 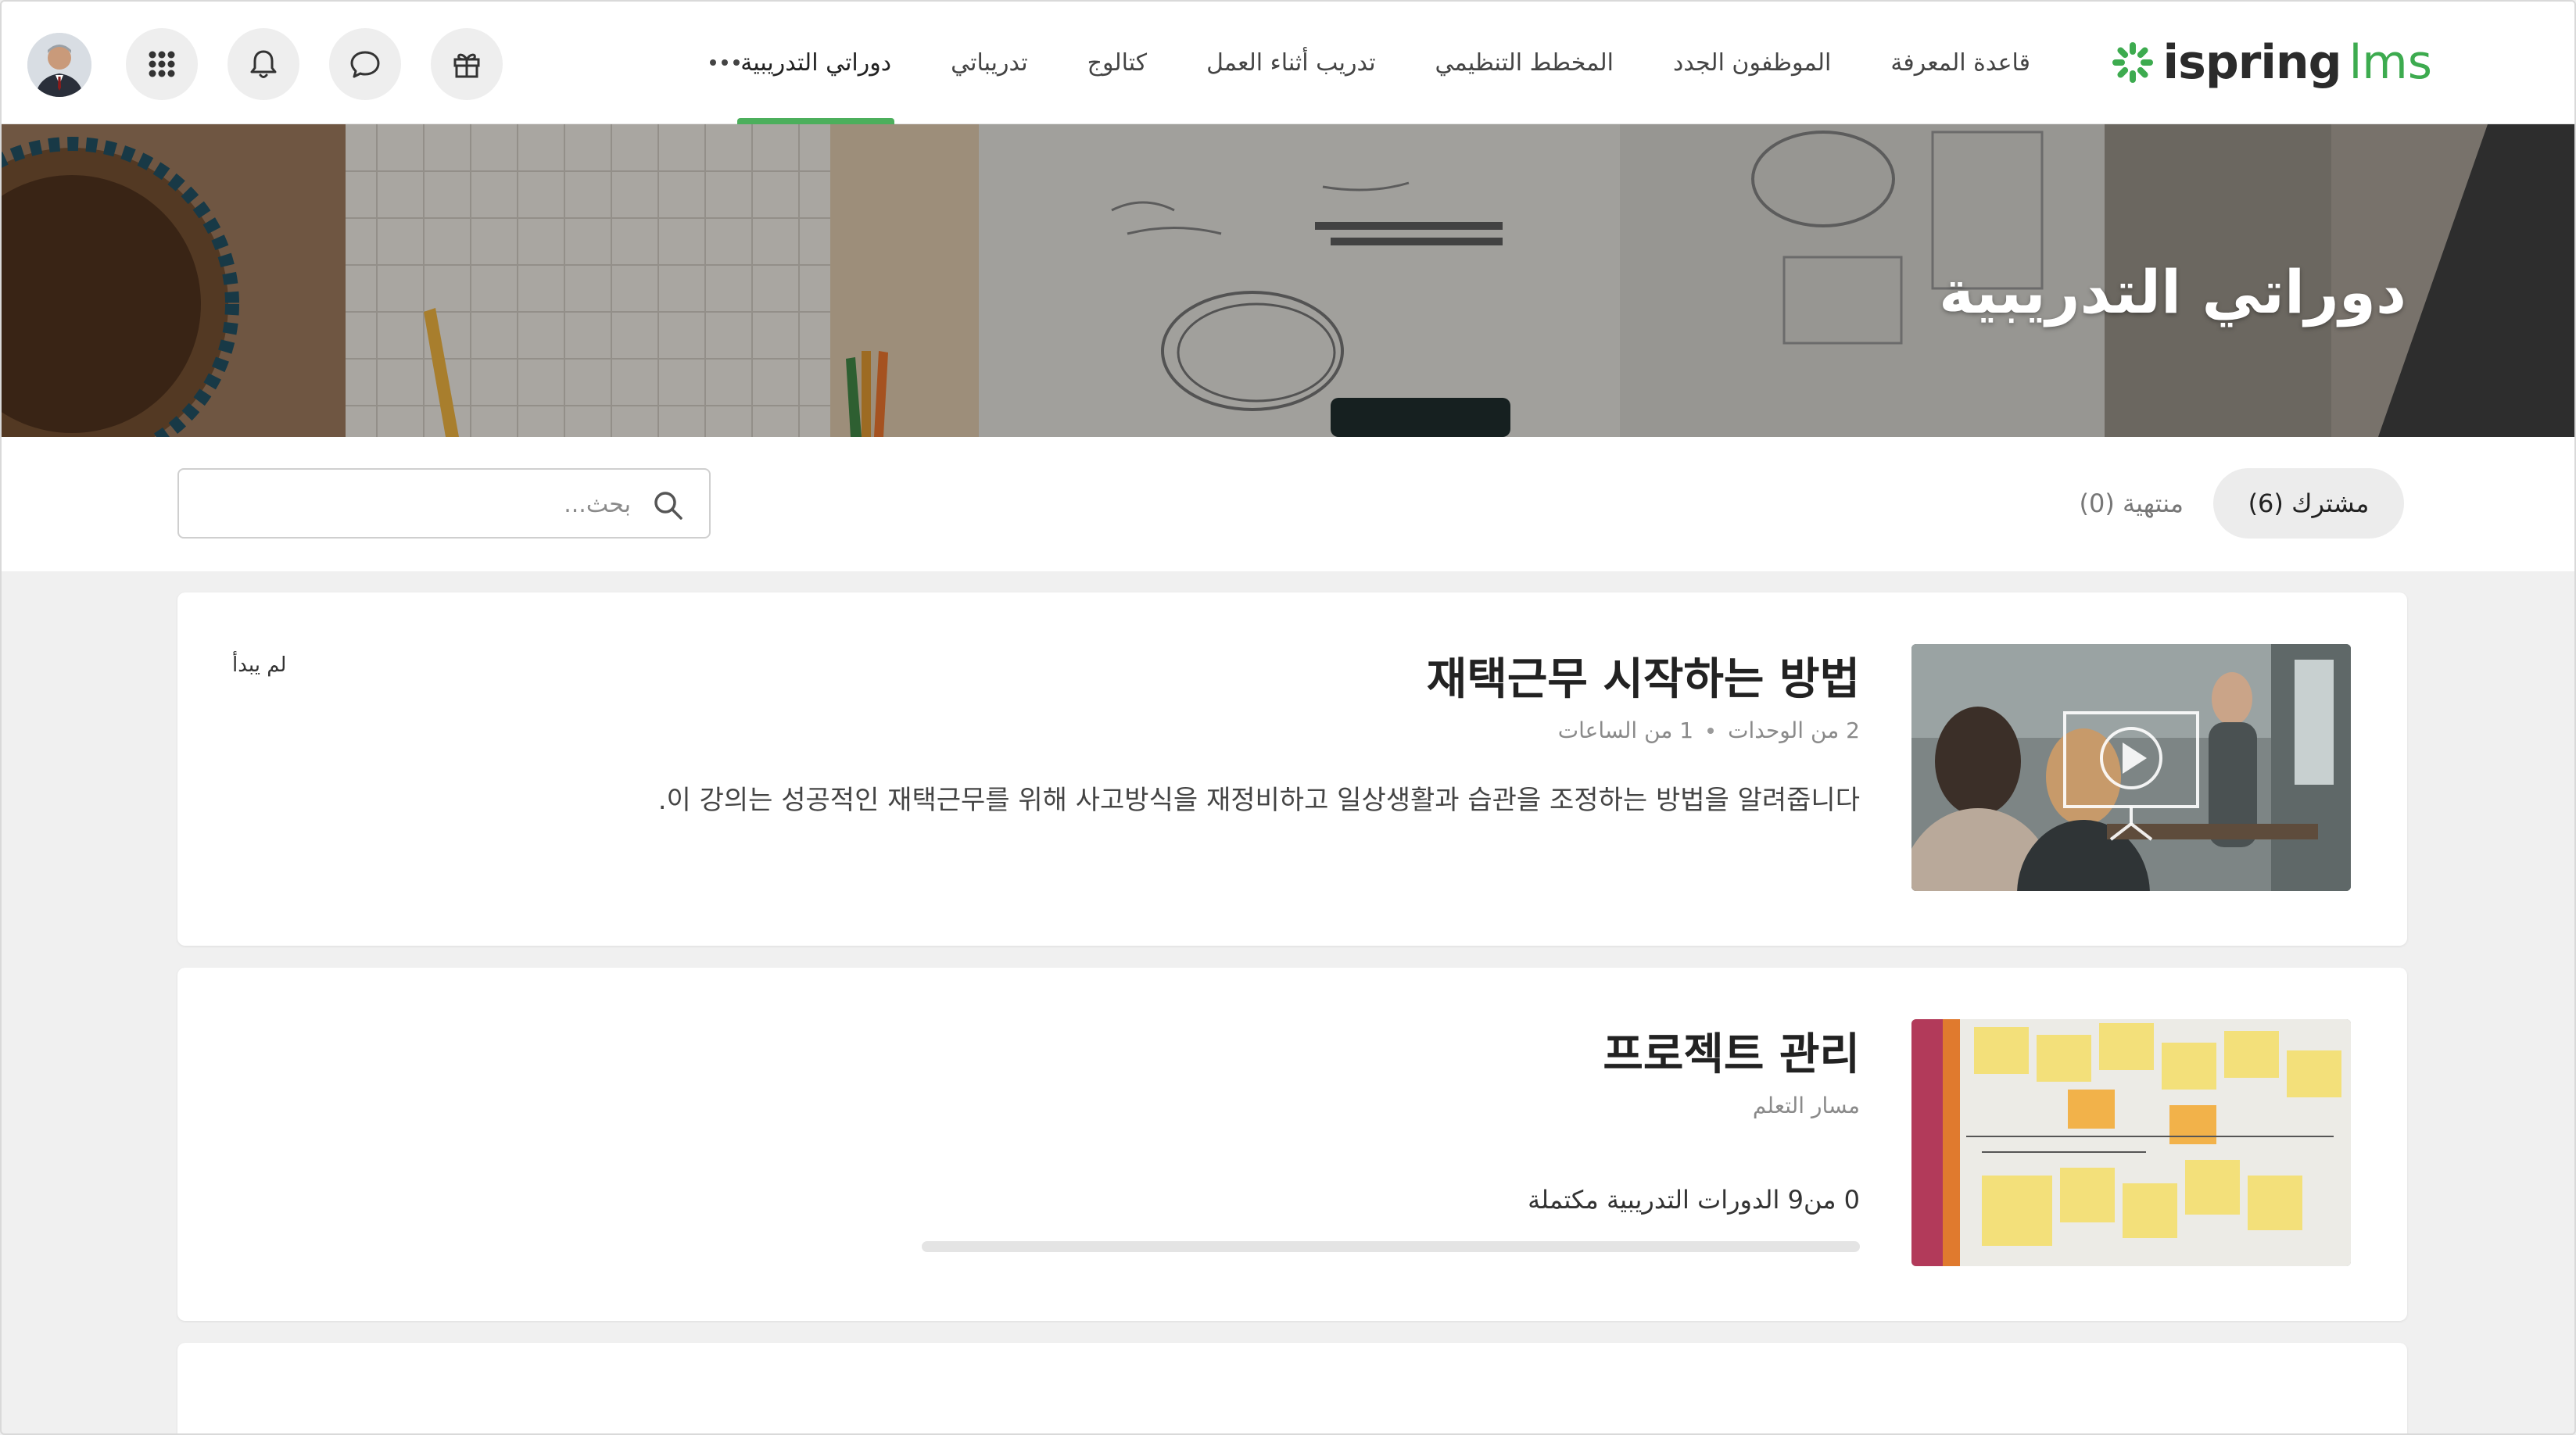 I want to click on notifications-button, so click(x=263, y=64).